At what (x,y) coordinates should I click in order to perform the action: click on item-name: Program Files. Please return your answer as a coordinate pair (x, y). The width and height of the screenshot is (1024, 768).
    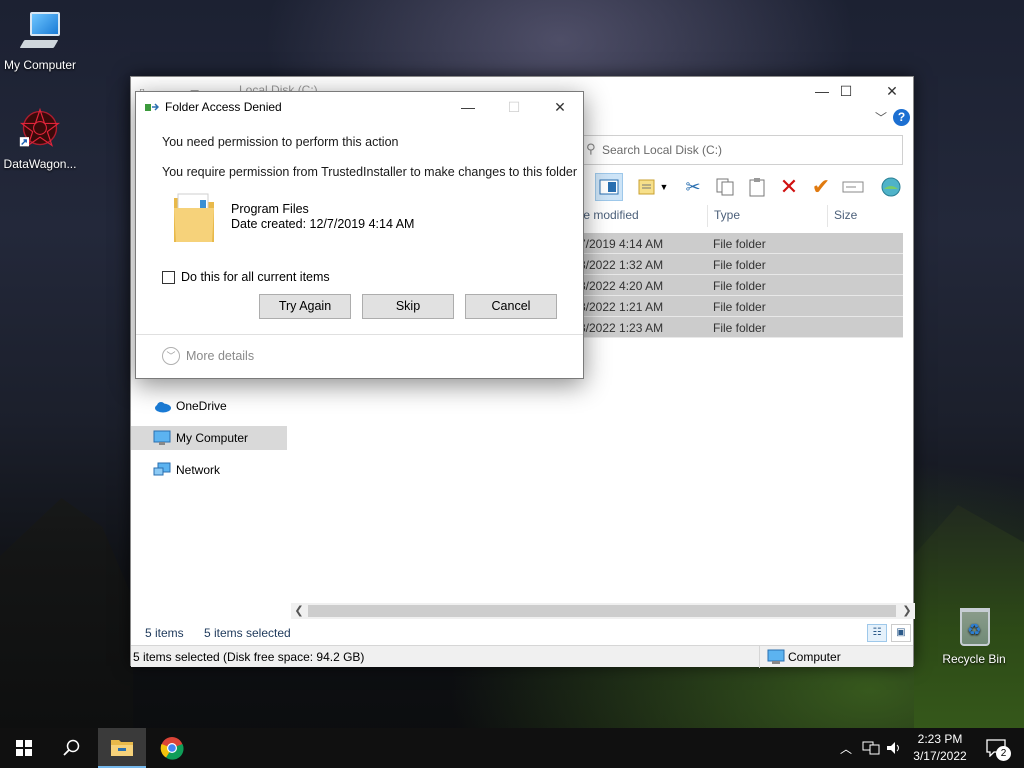
    Looking at the image, I should click on (270, 209).